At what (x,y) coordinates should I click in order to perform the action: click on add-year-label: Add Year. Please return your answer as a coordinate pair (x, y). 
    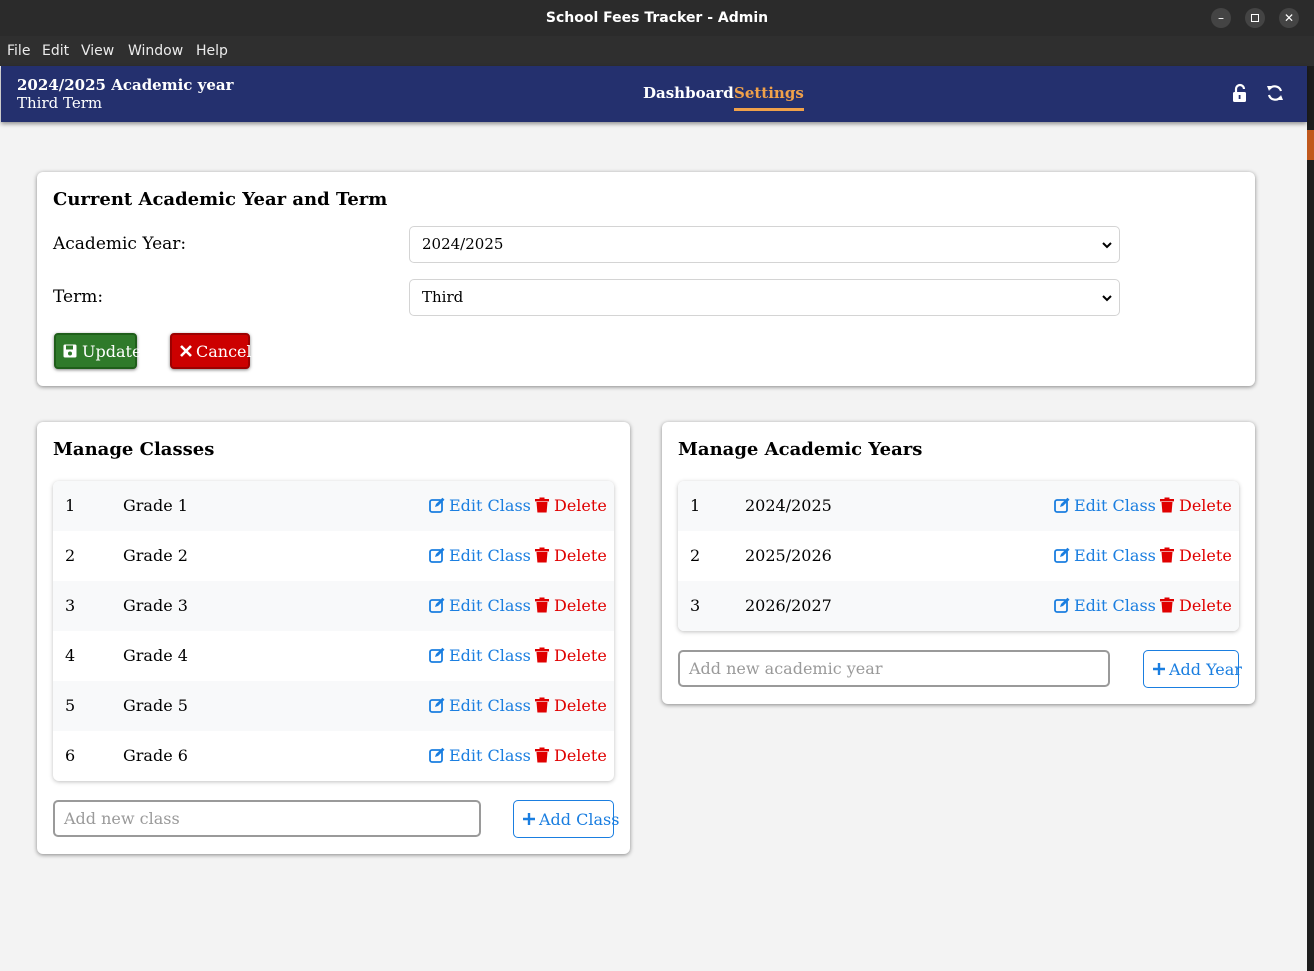
    Looking at the image, I should click on (1205, 669).